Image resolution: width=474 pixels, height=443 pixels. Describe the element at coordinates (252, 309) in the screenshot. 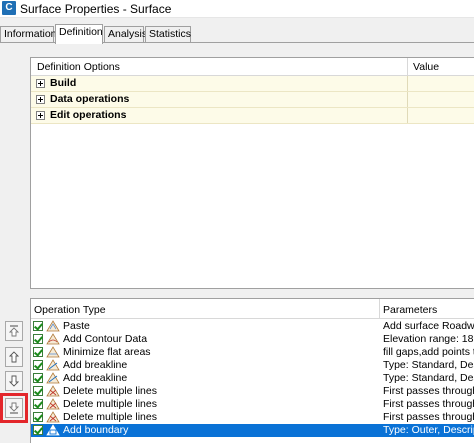

I see `operations-header: Operation Type Parameters` at that location.